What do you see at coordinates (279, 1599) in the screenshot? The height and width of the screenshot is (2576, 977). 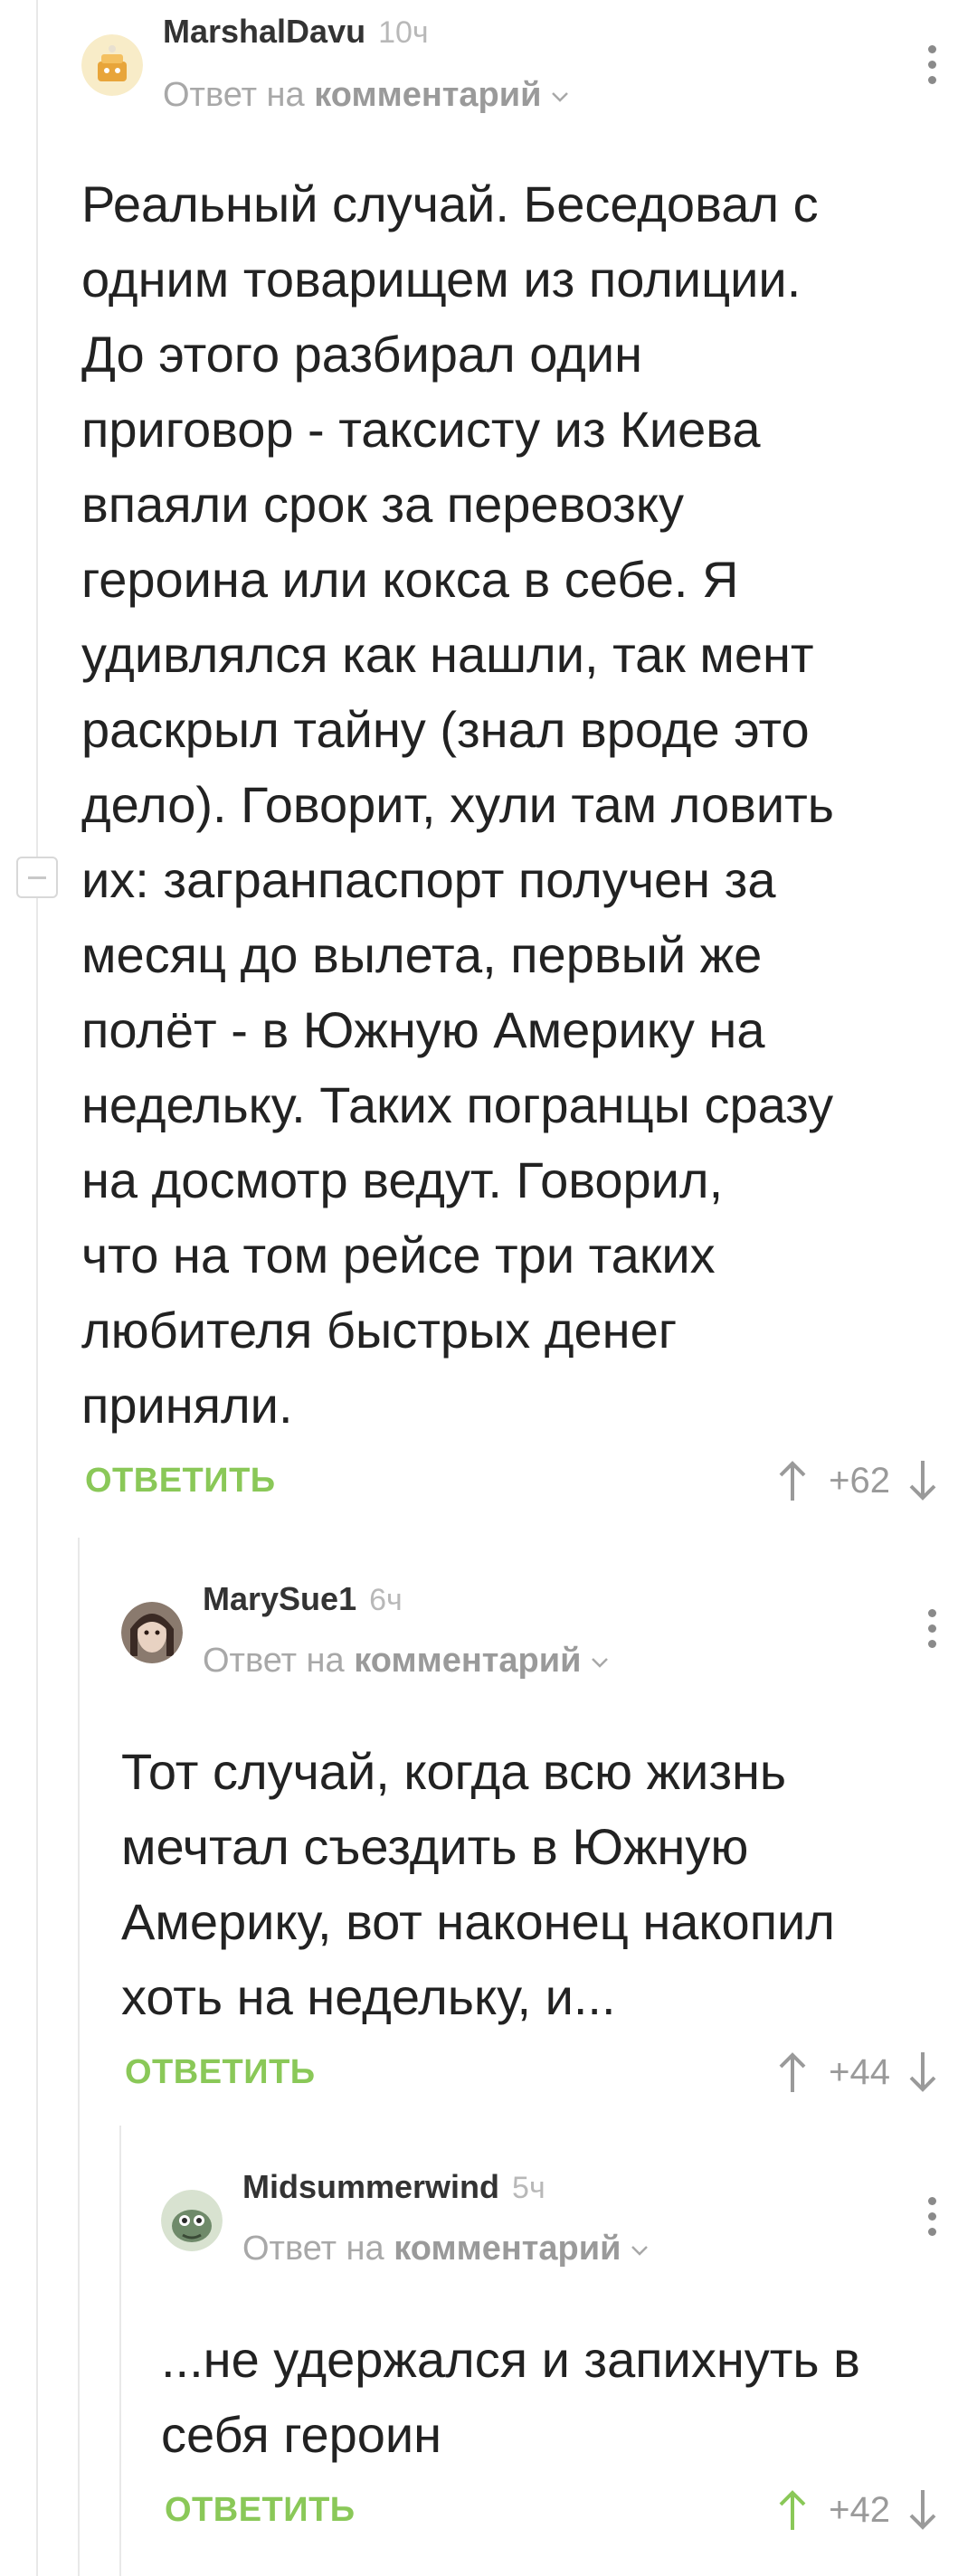 I see `username: MarySue1` at bounding box center [279, 1599].